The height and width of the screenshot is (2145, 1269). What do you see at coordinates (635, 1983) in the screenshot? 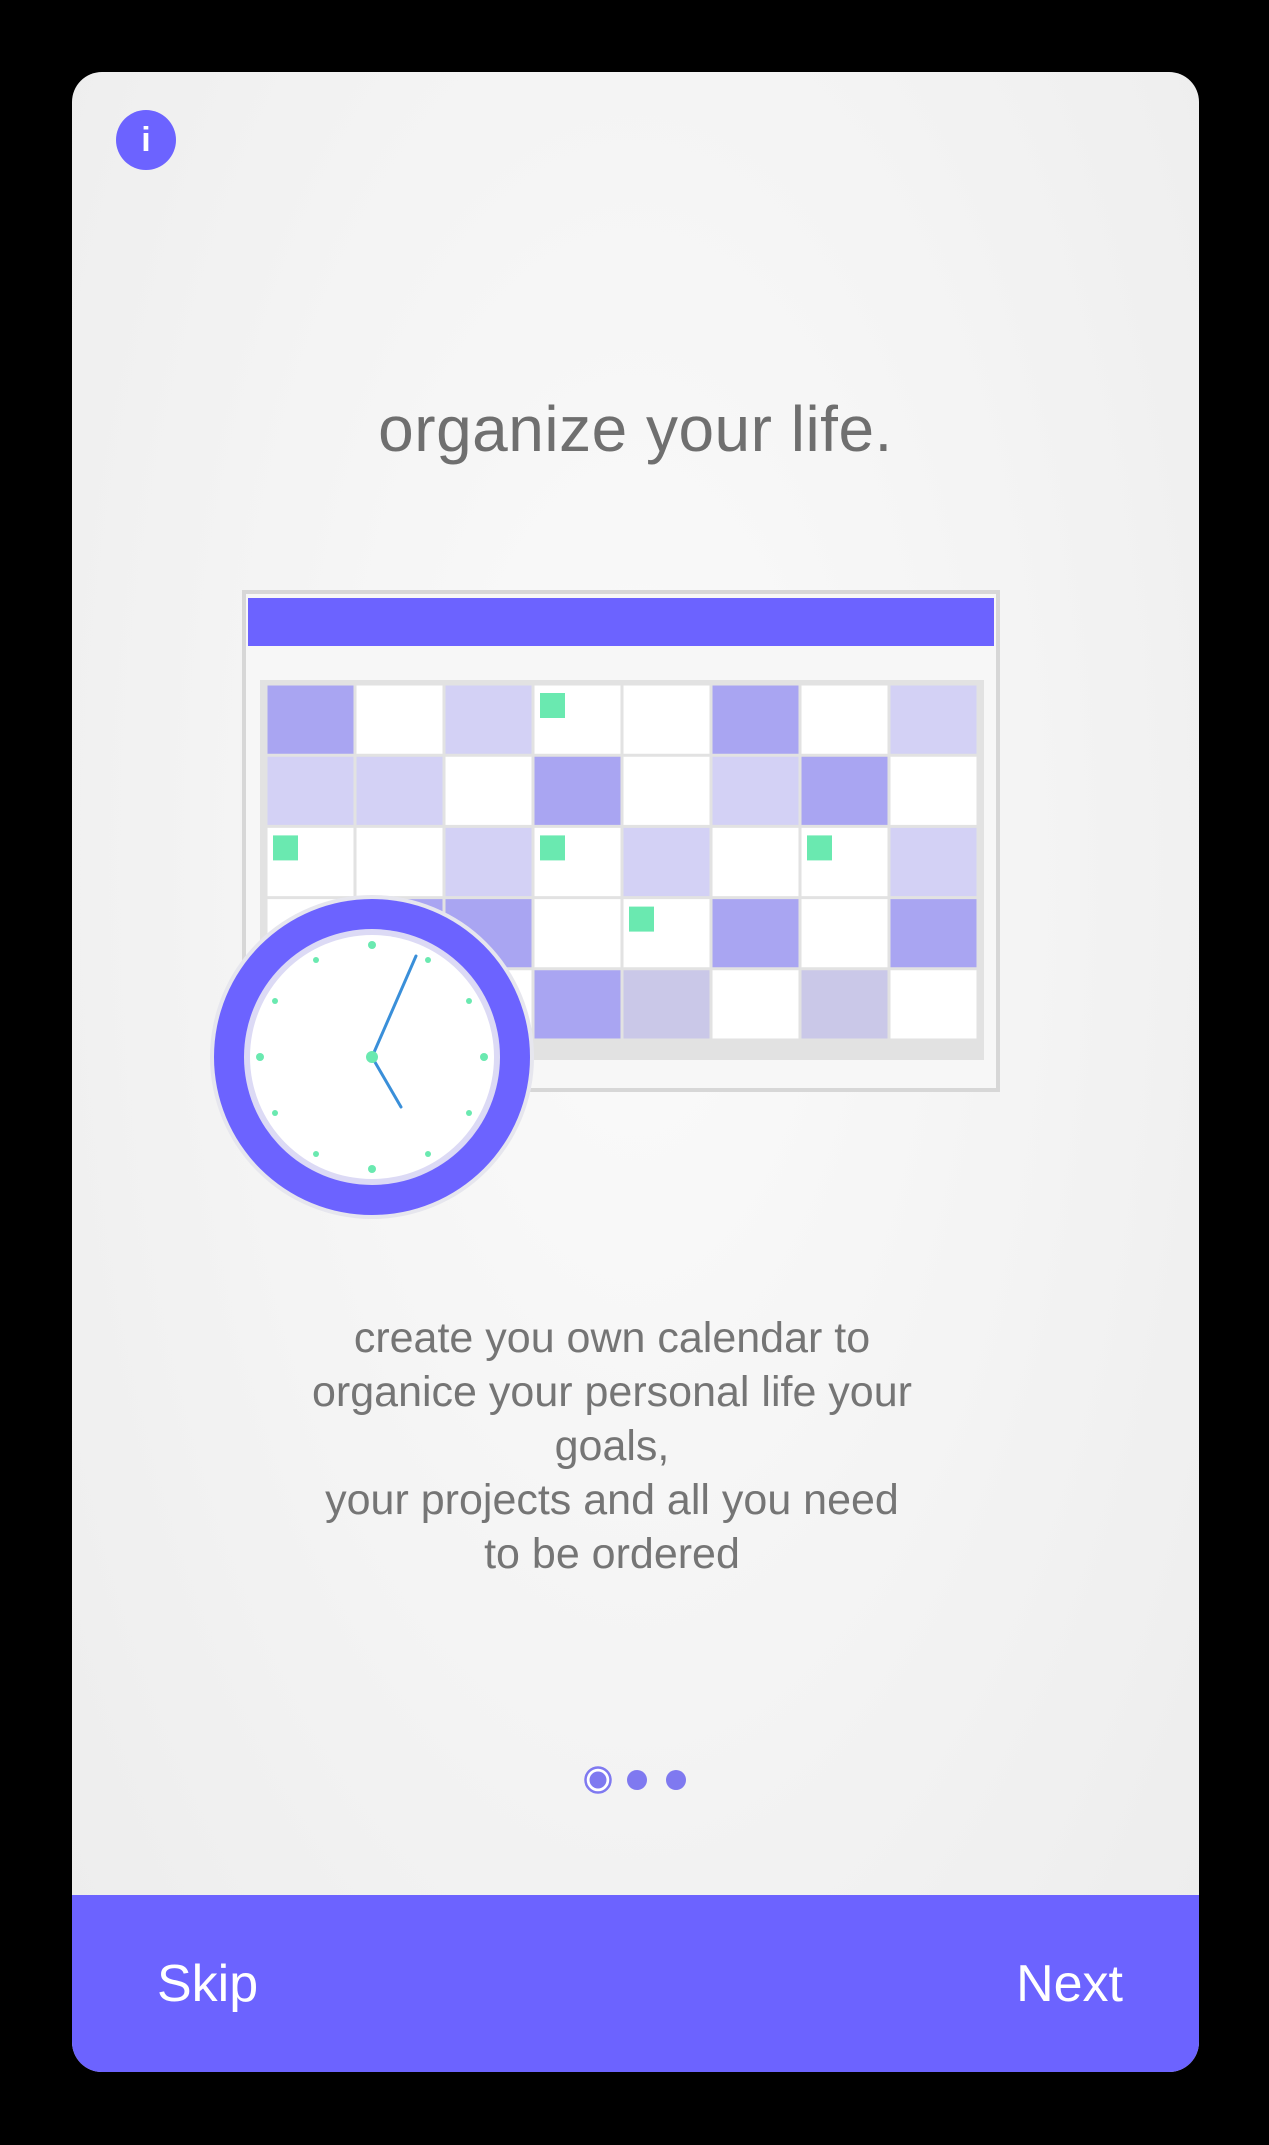
I see `bottom-bar: Skip Next` at bounding box center [635, 1983].